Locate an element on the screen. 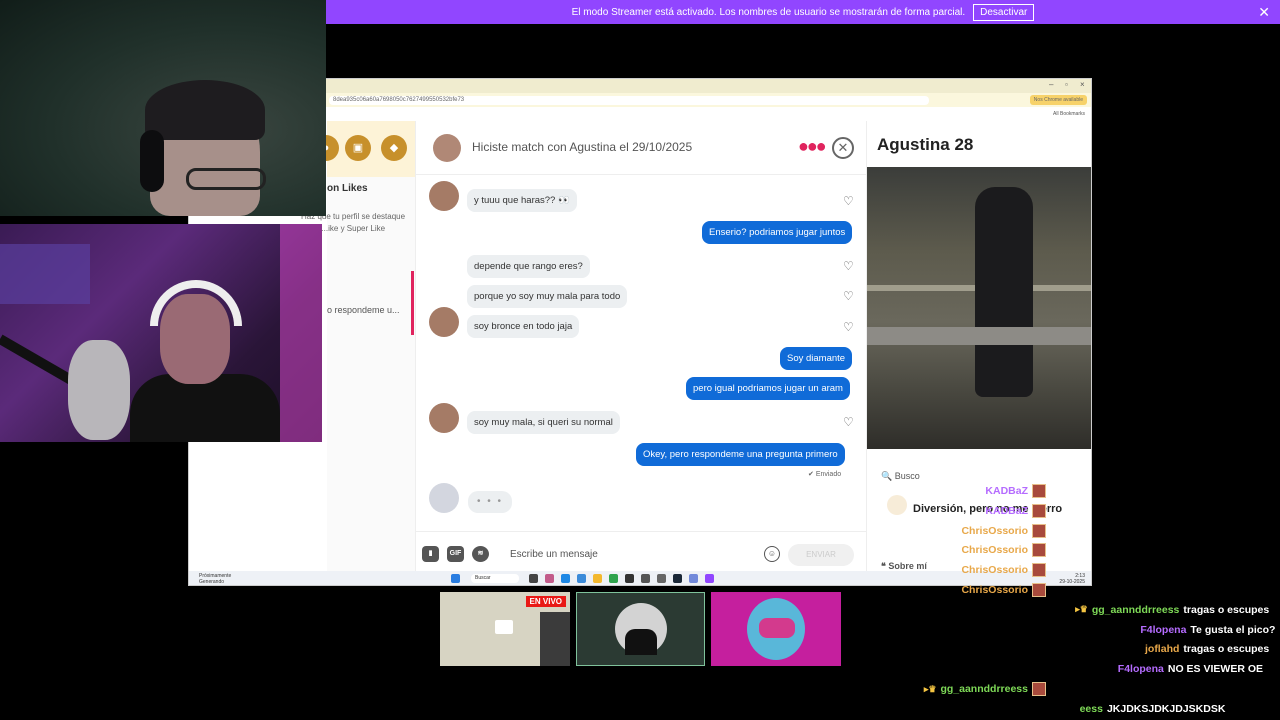 The height and width of the screenshot is (720, 1280). message-out: pero igual podriamos jugar un aram is located at coordinates (768, 388).